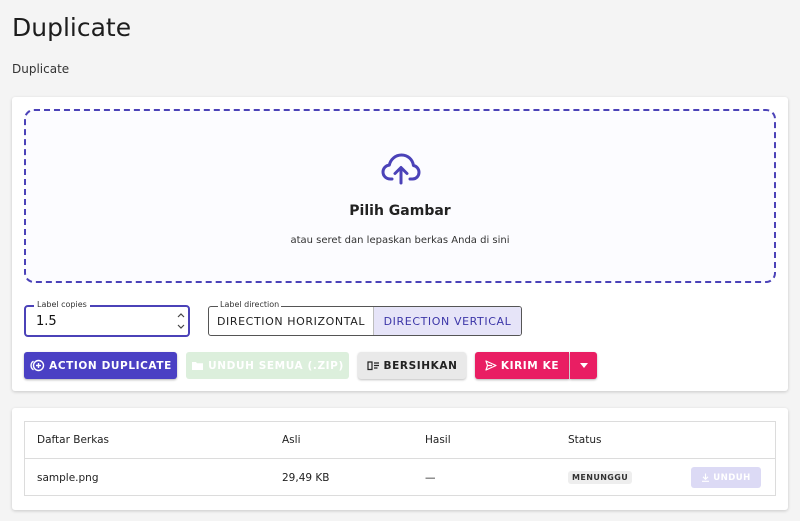  What do you see at coordinates (447, 321) in the screenshot?
I see `direction-vertical-button: DIRECTION VERTICAL` at bounding box center [447, 321].